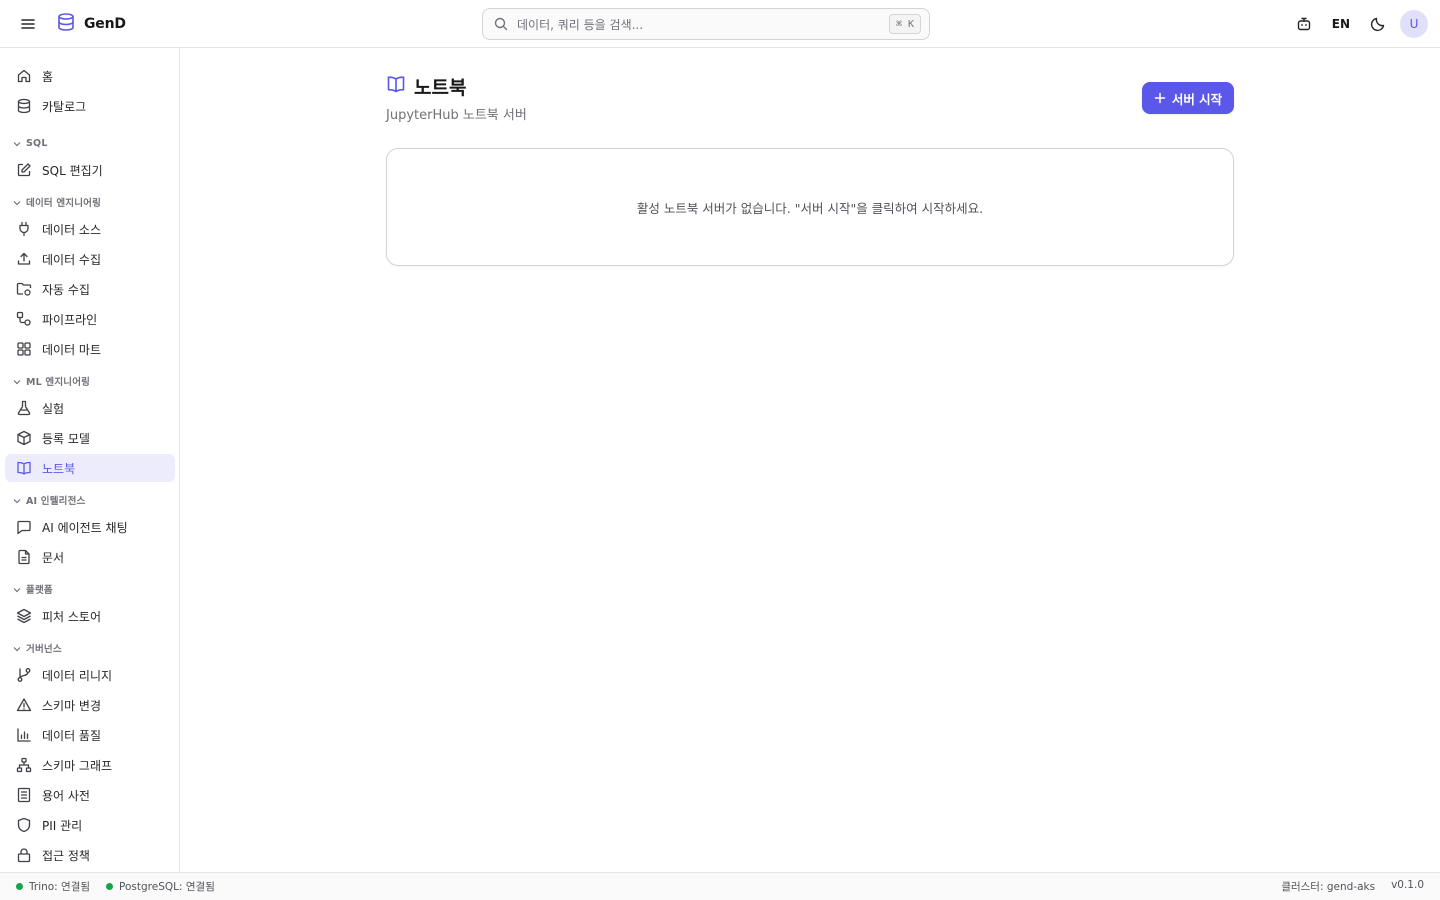 The image size is (1440, 900). Describe the element at coordinates (440, 87) in the screenshot. I see `page-title: 노트북` at that location.